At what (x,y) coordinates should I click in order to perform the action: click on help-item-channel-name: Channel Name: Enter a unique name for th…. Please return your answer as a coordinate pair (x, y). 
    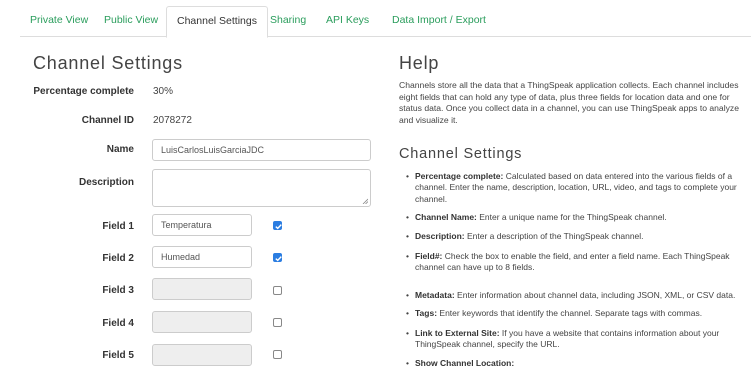
    Looking at the image, I should click on (578, 218).